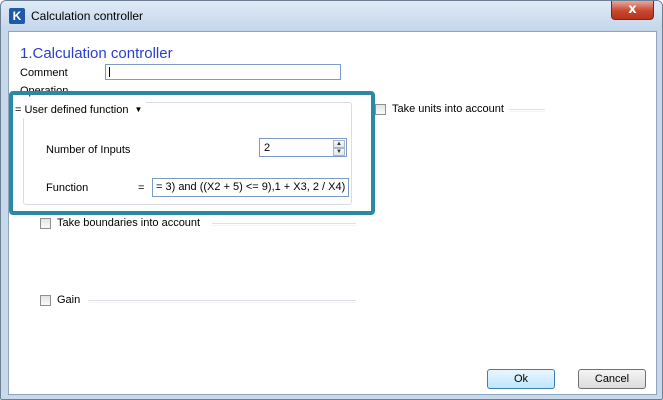  Describe the element at coordinates (129, 223) in the screenshot. I see `take-boundaries-label: Take boundaries into account` at that location.